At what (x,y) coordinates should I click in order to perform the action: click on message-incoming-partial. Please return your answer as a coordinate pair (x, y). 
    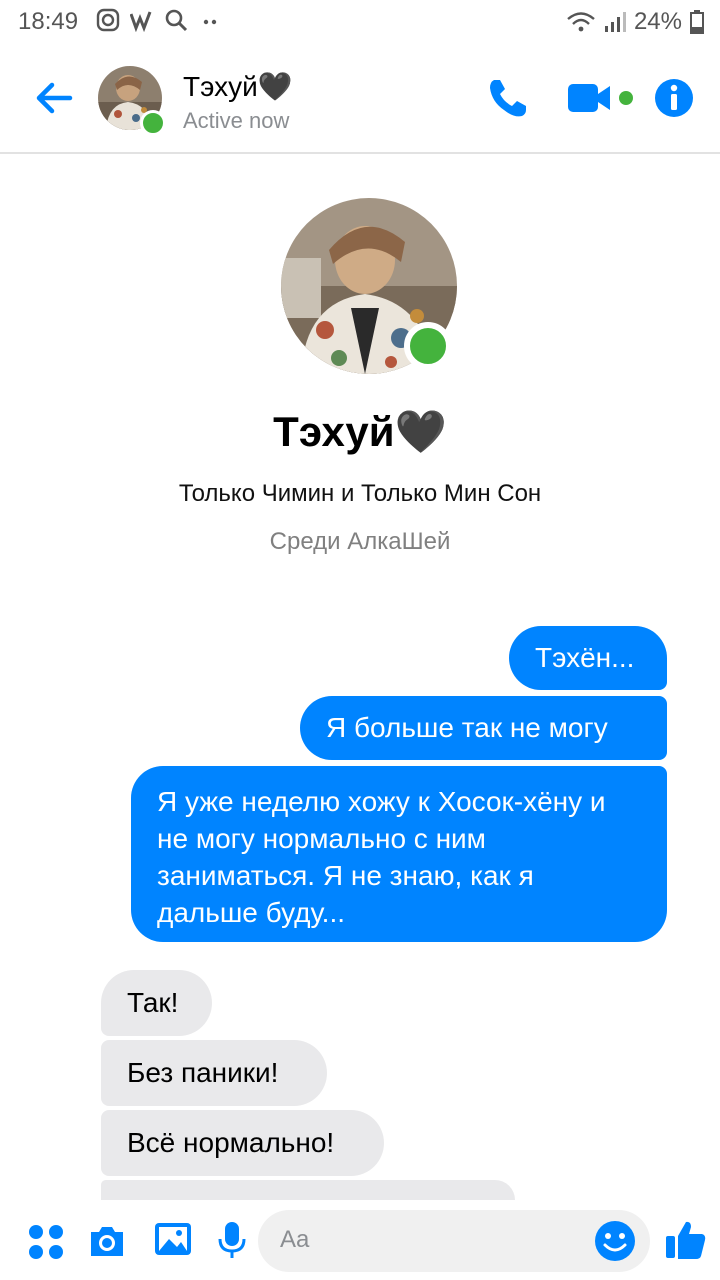
    Looking at the image, I should click on (308, 1190).